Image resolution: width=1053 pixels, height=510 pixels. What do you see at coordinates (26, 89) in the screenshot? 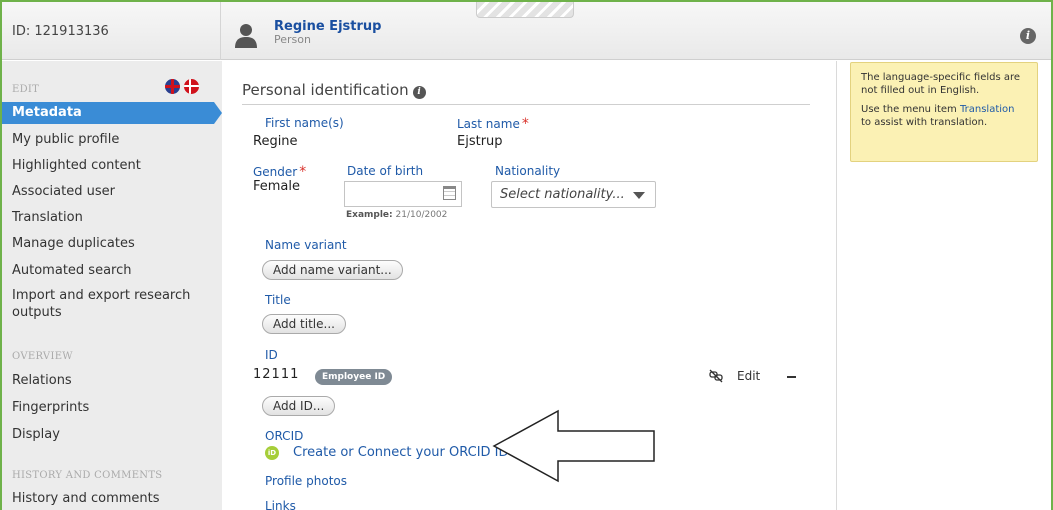
I see `sidebar-section-edit: EDIT` at bounding box center [26, 89].